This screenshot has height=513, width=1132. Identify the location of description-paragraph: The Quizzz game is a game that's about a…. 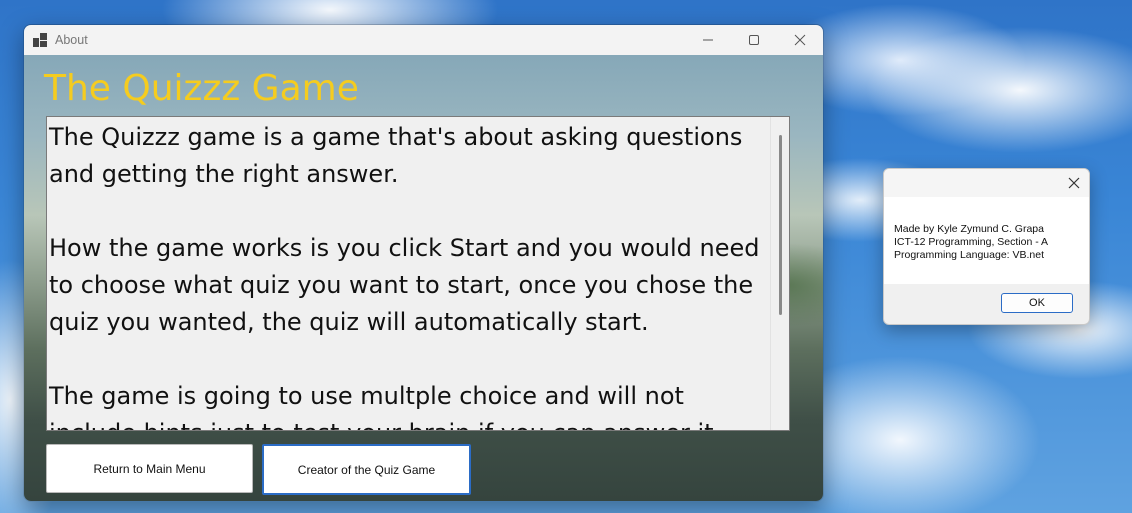
(396, 155).